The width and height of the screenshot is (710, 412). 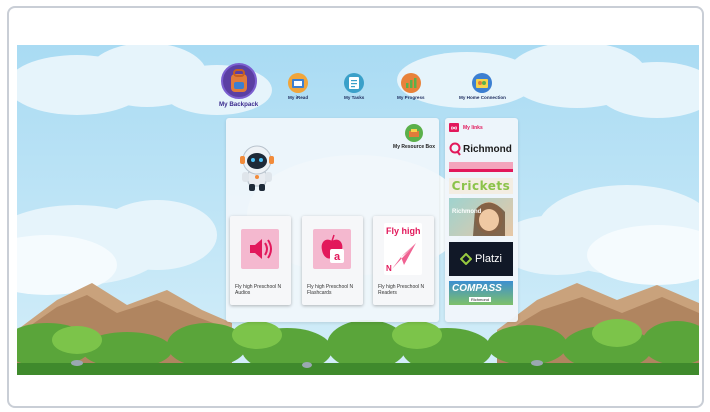 What do you see at coordinates (414, 147) in the screenshot?
I see `resource-box-label: My Resource Box` at bounding box center [414, 147].